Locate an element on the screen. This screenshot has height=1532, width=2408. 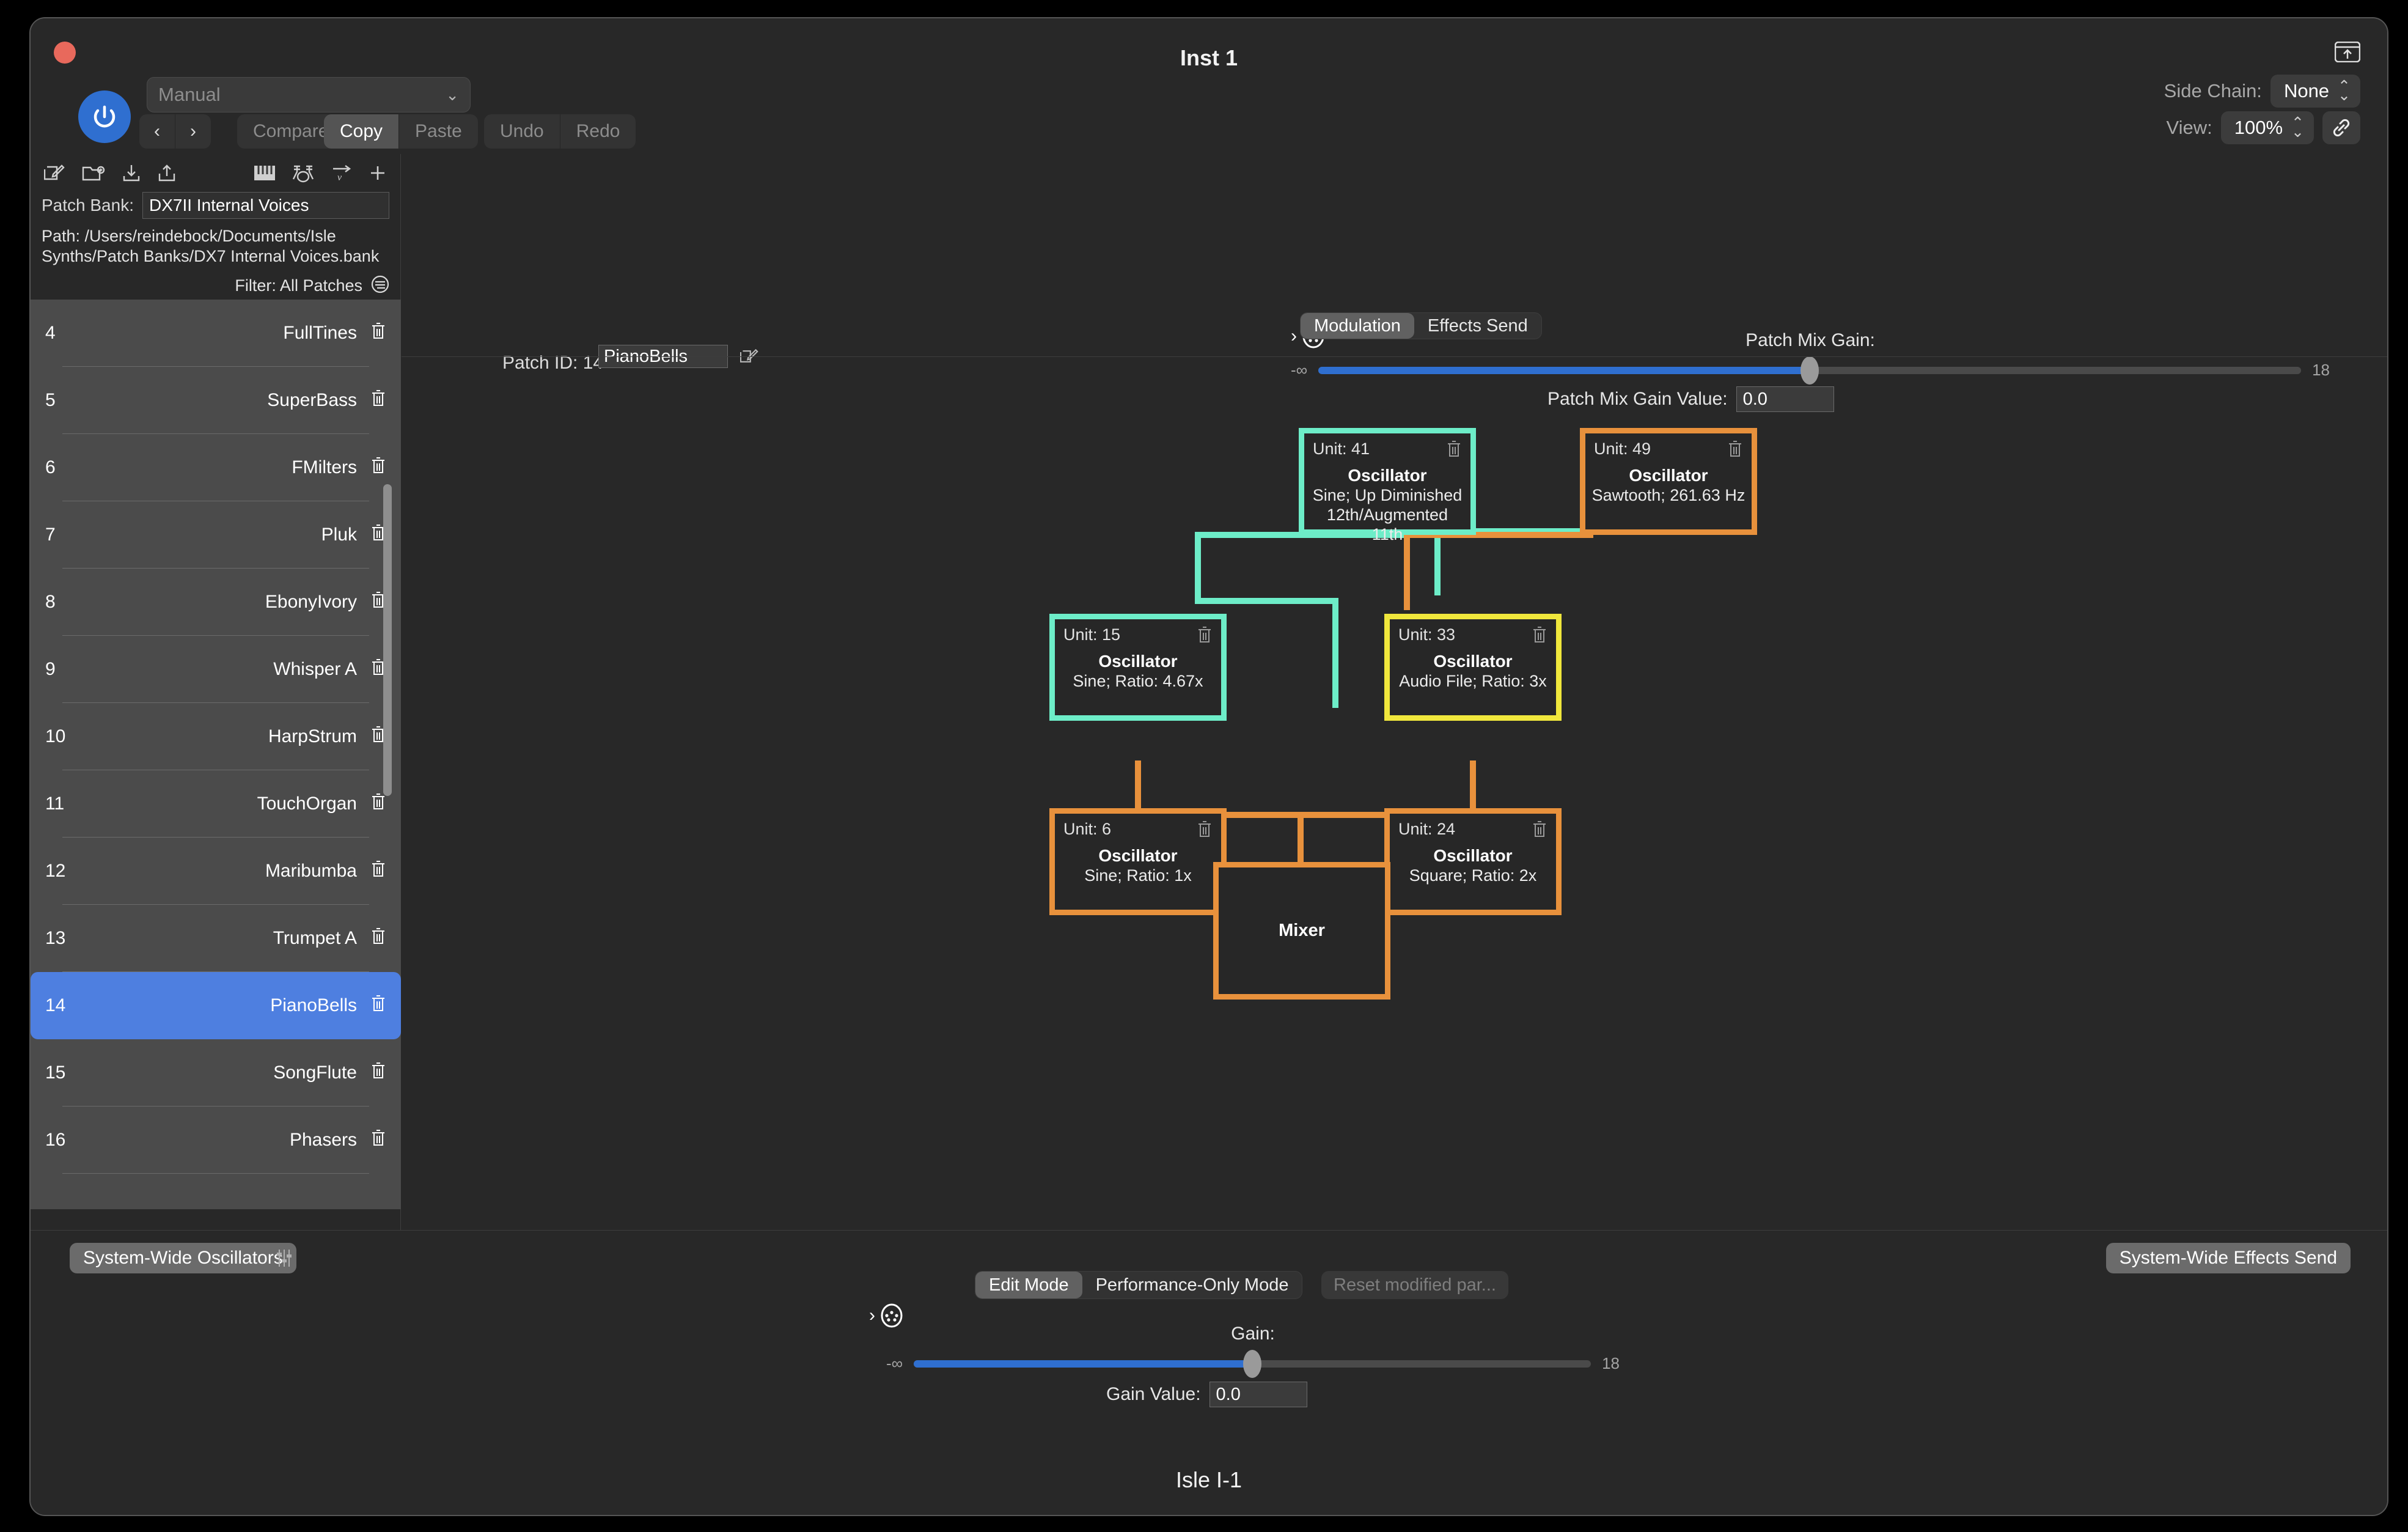
patch-number: 14 is located at coordinates (55, 1005).